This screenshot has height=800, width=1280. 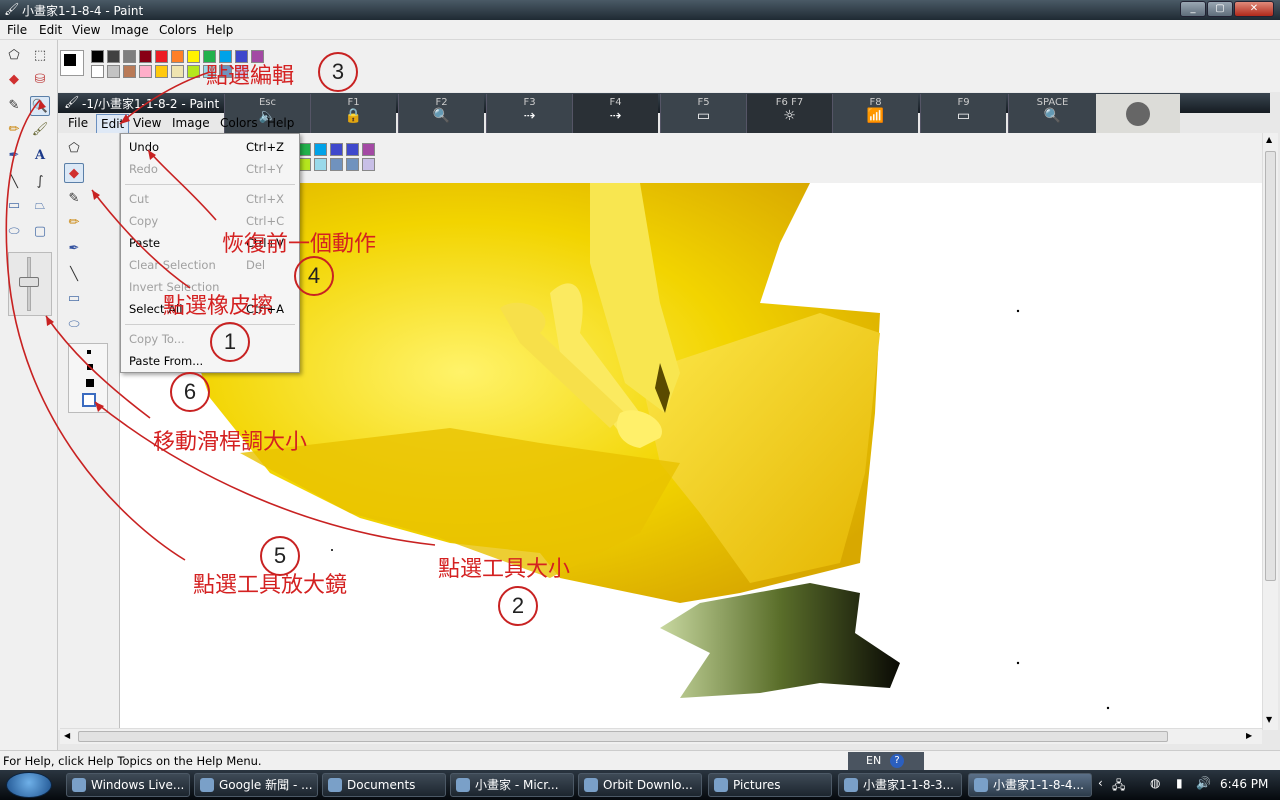 What do you see at coordinates (1270, 366) in the screenshot?
I see `vertical-scroll-thumb` at bounding box center [1270, 366].